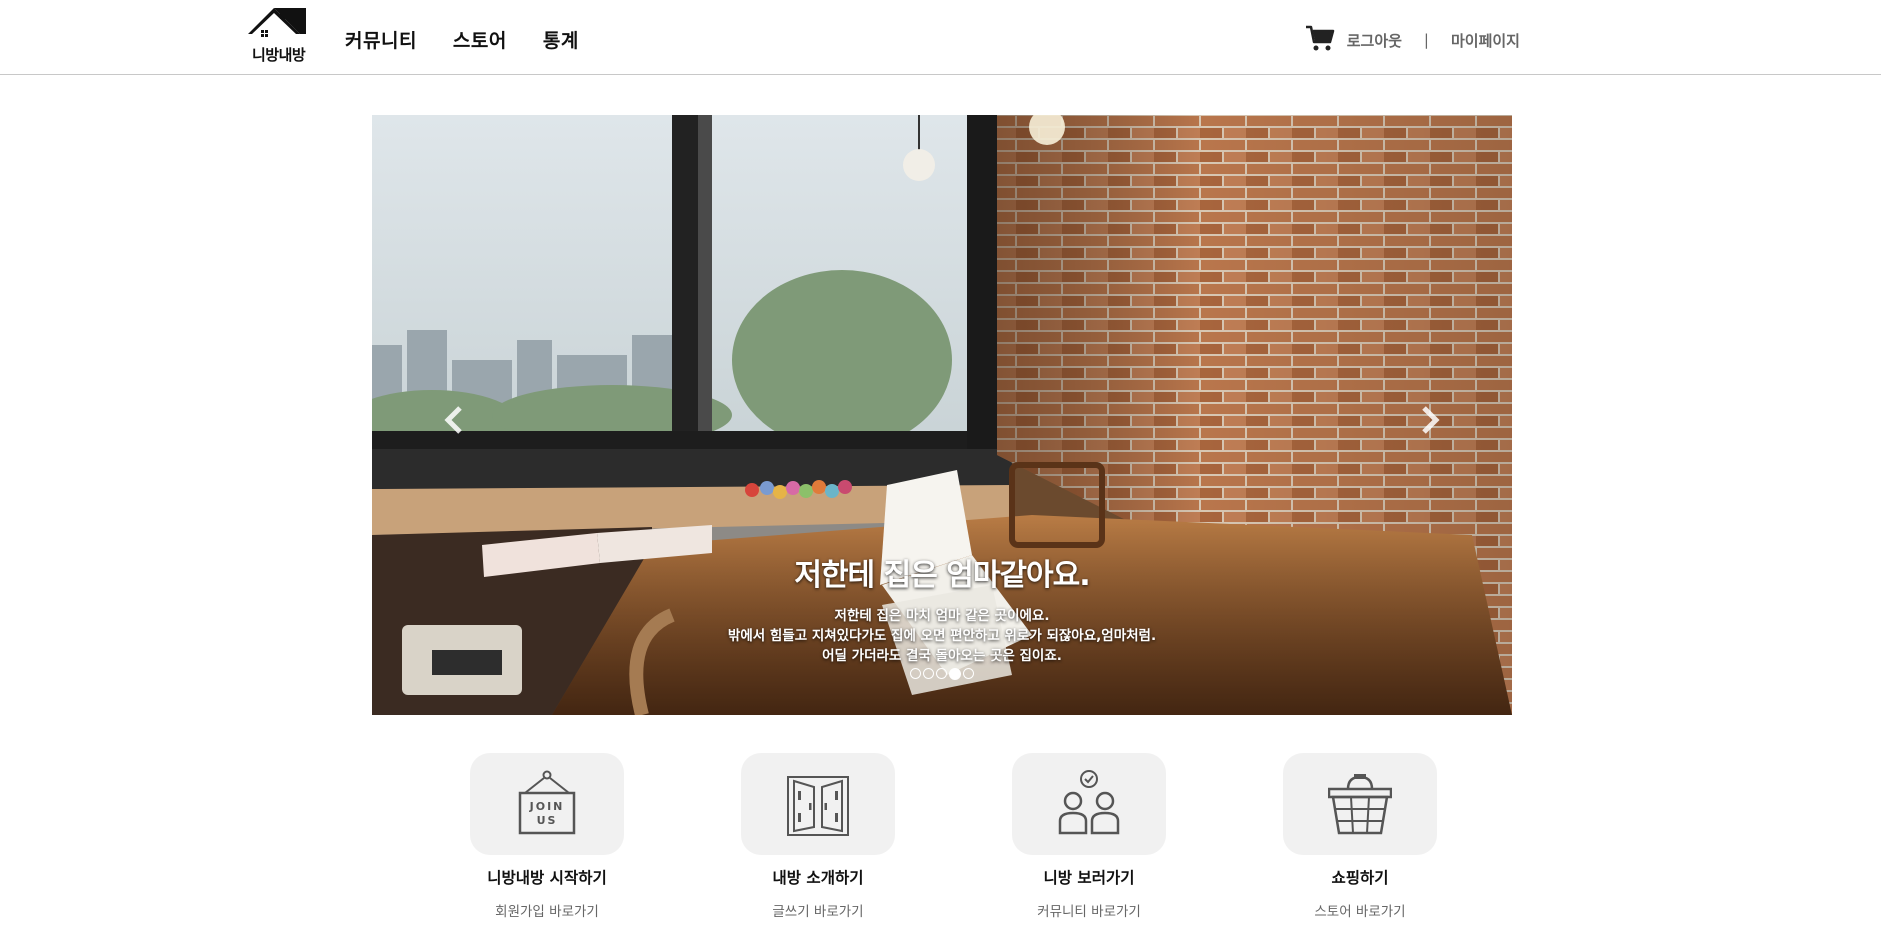  What do you see at coordinates (381, 39) in the screenshot?
I see `nav-item-community: 커뮤니티` at bounding box center [381, 39].